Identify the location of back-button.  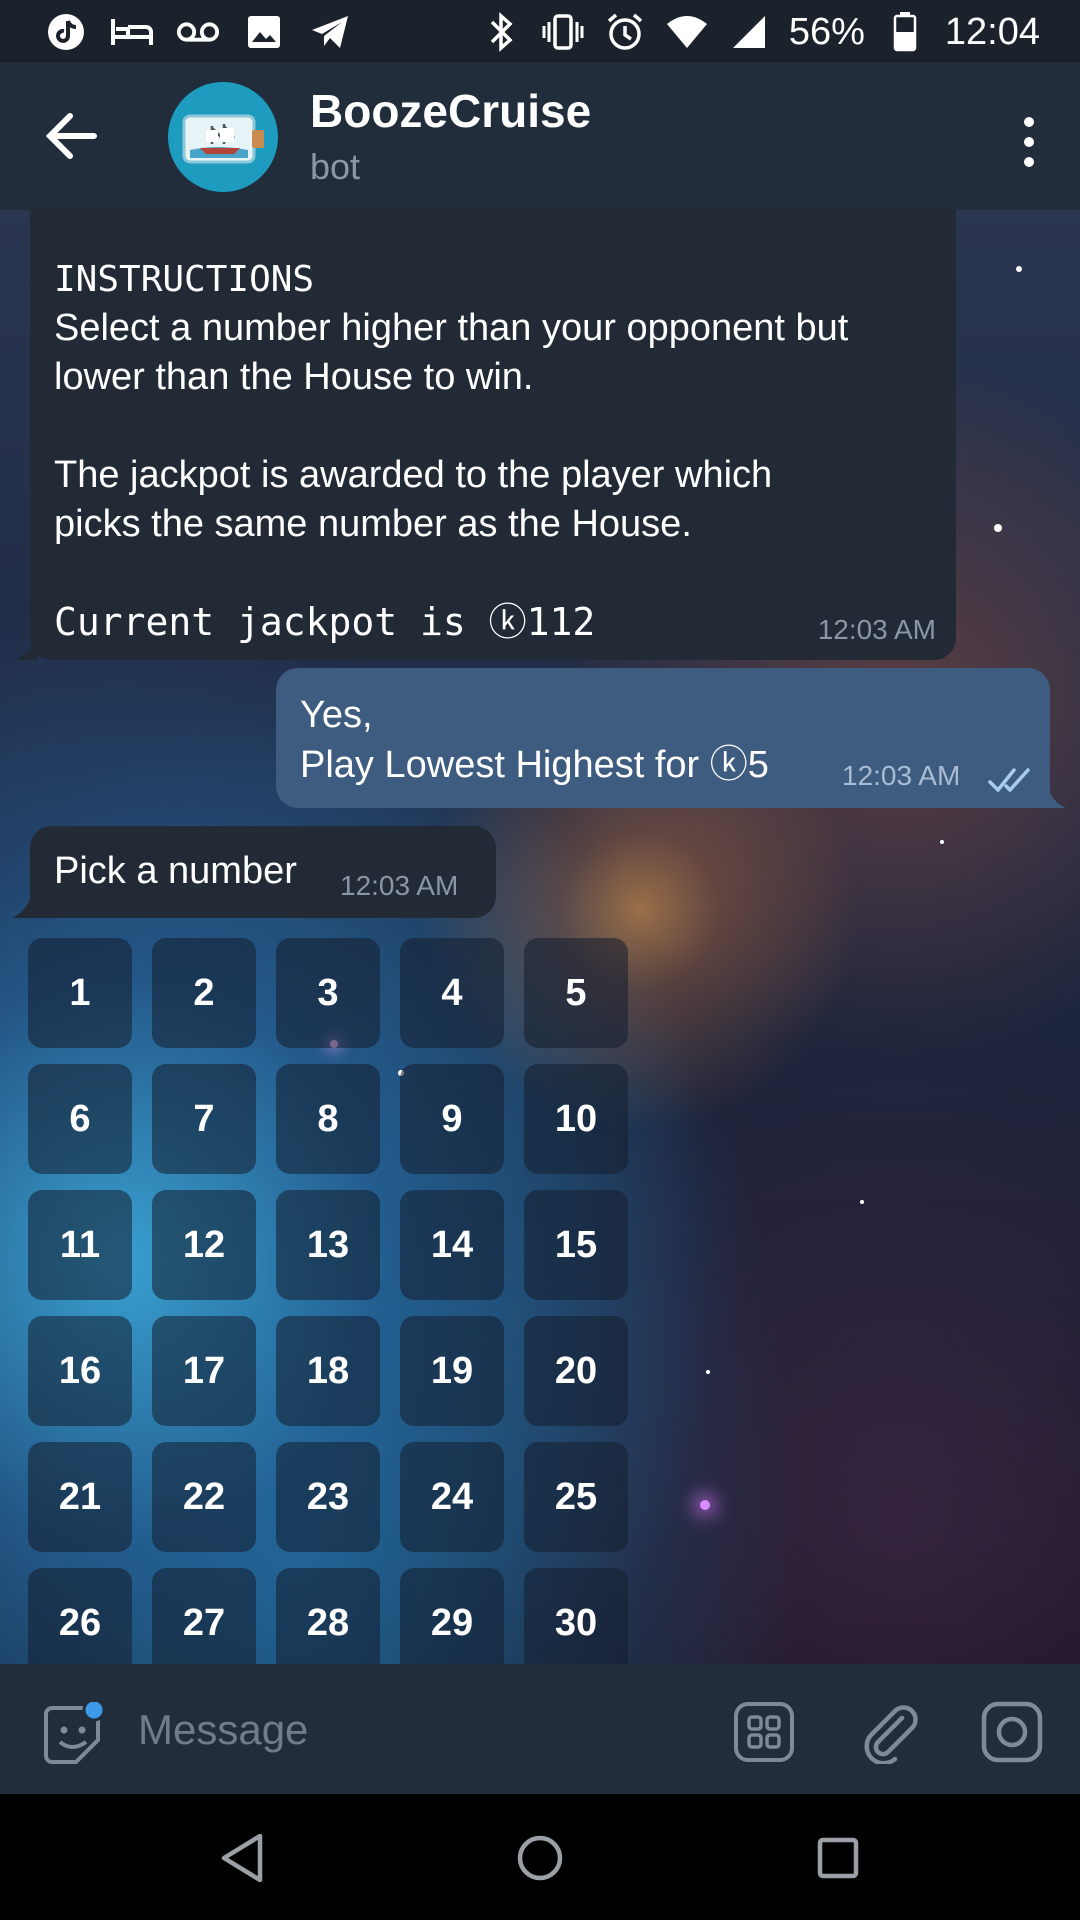
(72, 136).